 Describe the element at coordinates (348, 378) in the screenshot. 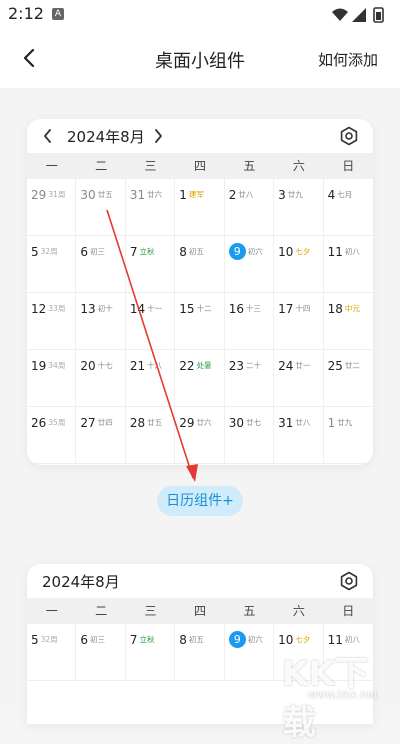

I see `calendar-day-cell: 25 廿二` at that location.